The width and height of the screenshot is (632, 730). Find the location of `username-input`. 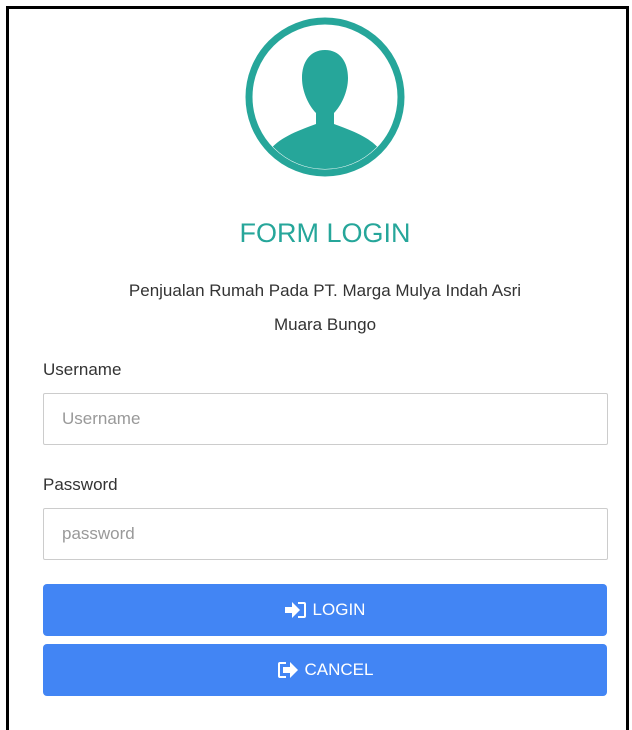

username-input is located at coordinates (325, 419).